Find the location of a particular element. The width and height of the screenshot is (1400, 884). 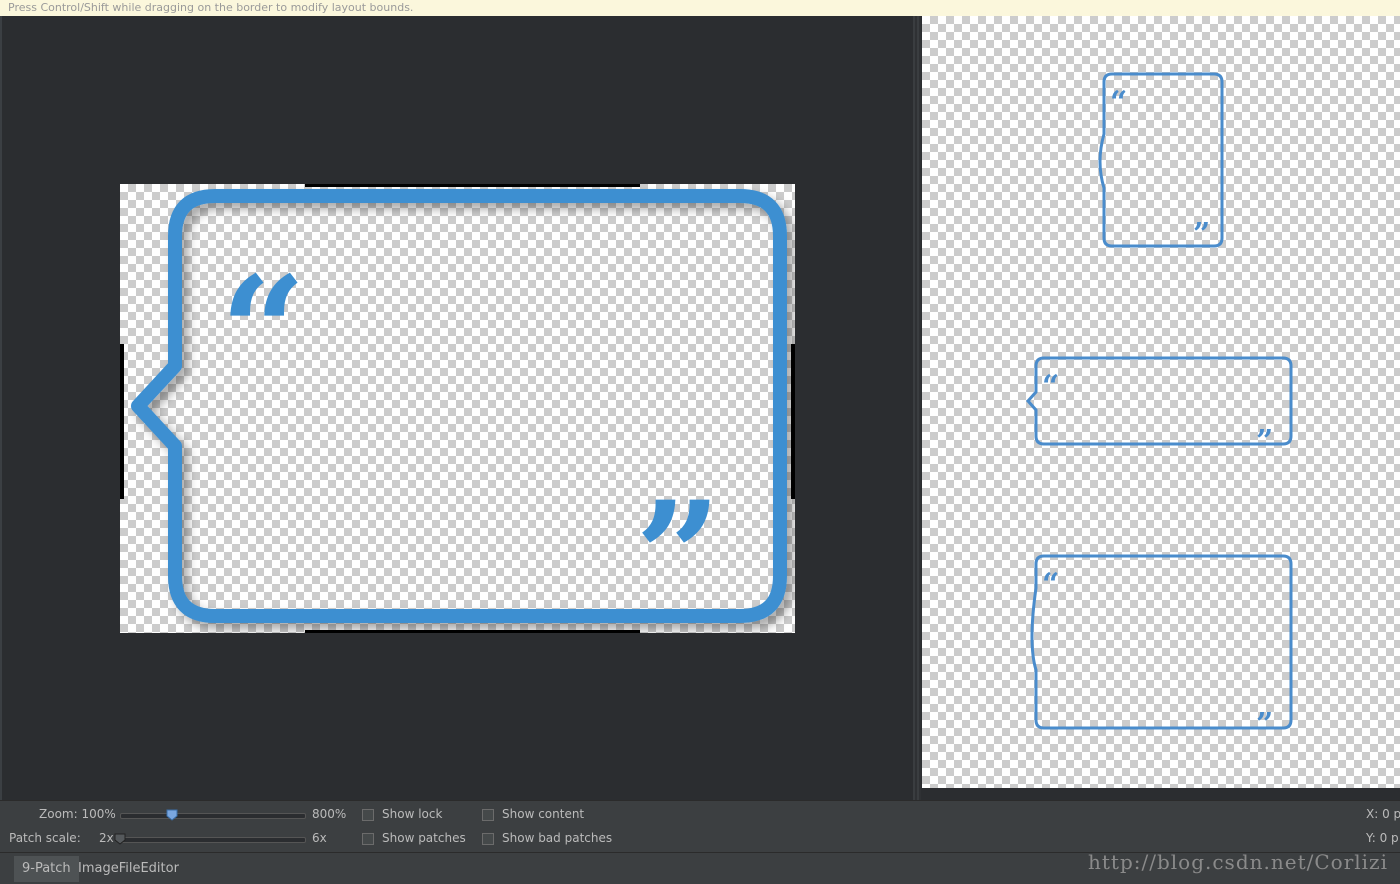

show-patches-checkbox is located at coordinates (368, 839).